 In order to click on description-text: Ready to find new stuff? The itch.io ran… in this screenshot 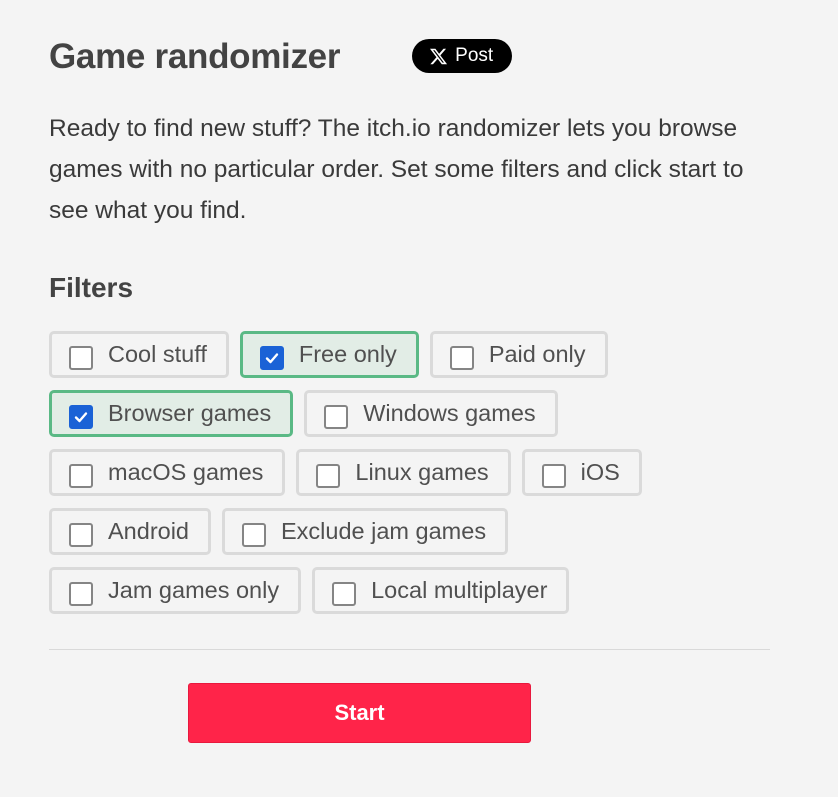, I will do `click(396, 169)`.